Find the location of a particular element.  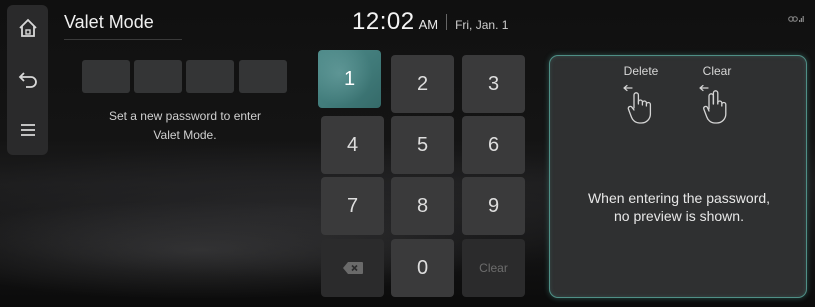

password-hint: Set a new password to enter Valet Mode. is located at coordinates (185, 126).